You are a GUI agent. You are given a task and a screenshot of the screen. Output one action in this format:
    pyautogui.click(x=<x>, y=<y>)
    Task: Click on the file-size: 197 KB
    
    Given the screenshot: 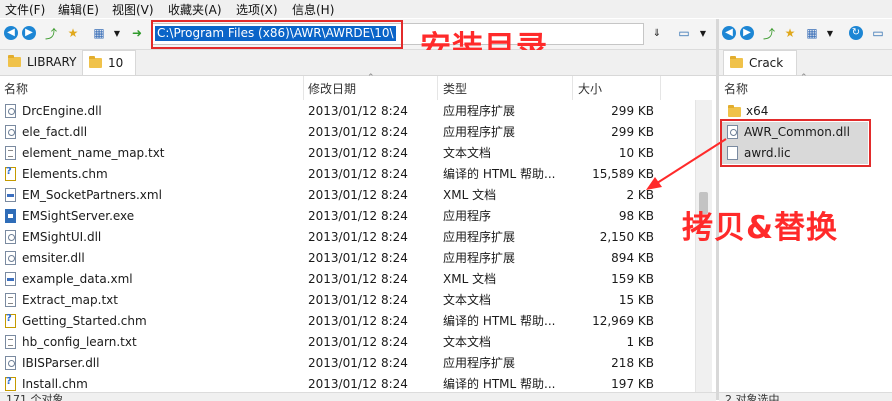 What is the action you would take?
    pyautogui.click(x=632, y=384)
    